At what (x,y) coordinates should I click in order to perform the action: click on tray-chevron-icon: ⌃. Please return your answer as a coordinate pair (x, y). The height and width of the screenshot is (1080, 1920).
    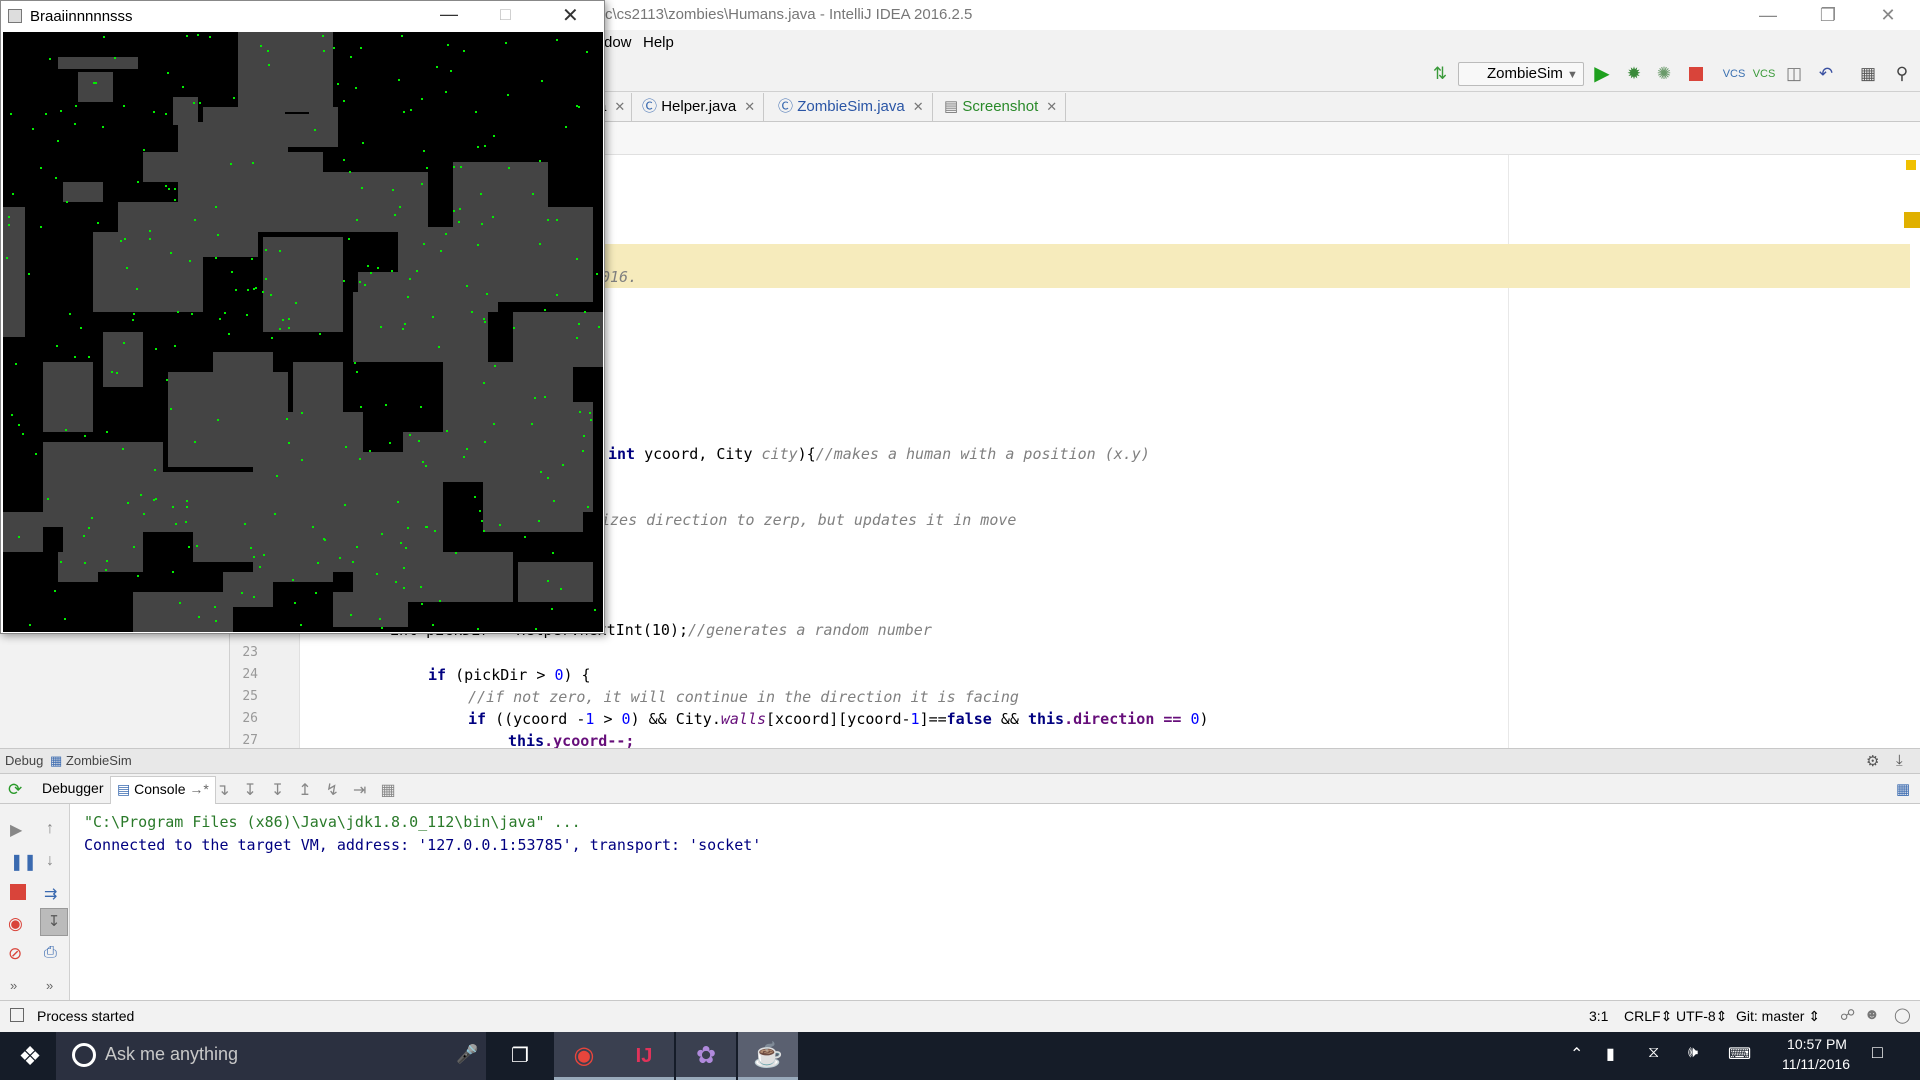
    Looking at the image, I should click on (1576, 1054).